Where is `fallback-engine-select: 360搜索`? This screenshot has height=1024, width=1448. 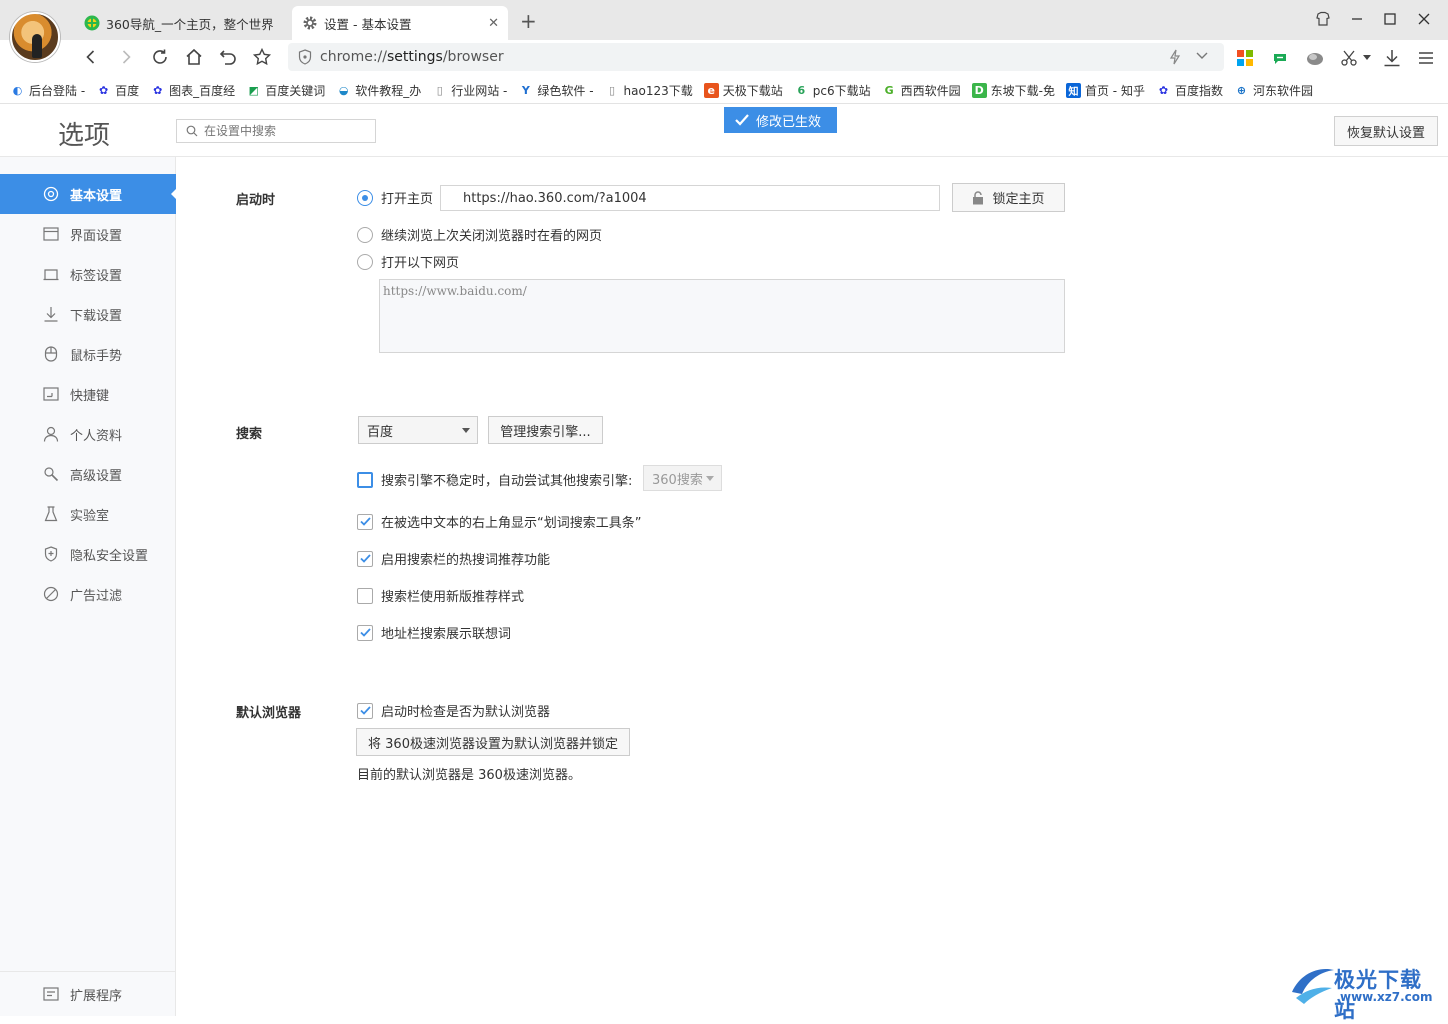 fallback-engine-select: 360搜索 is located at coordinates (682, 478).